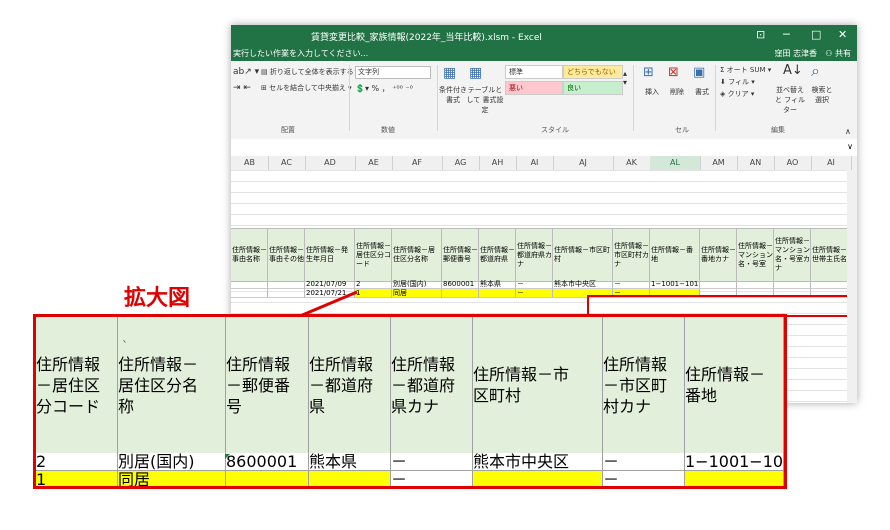 The image size is (890, 530). Describe the element at coordinates (328, 304) in the screenshot. I see `connector-line` at that location.